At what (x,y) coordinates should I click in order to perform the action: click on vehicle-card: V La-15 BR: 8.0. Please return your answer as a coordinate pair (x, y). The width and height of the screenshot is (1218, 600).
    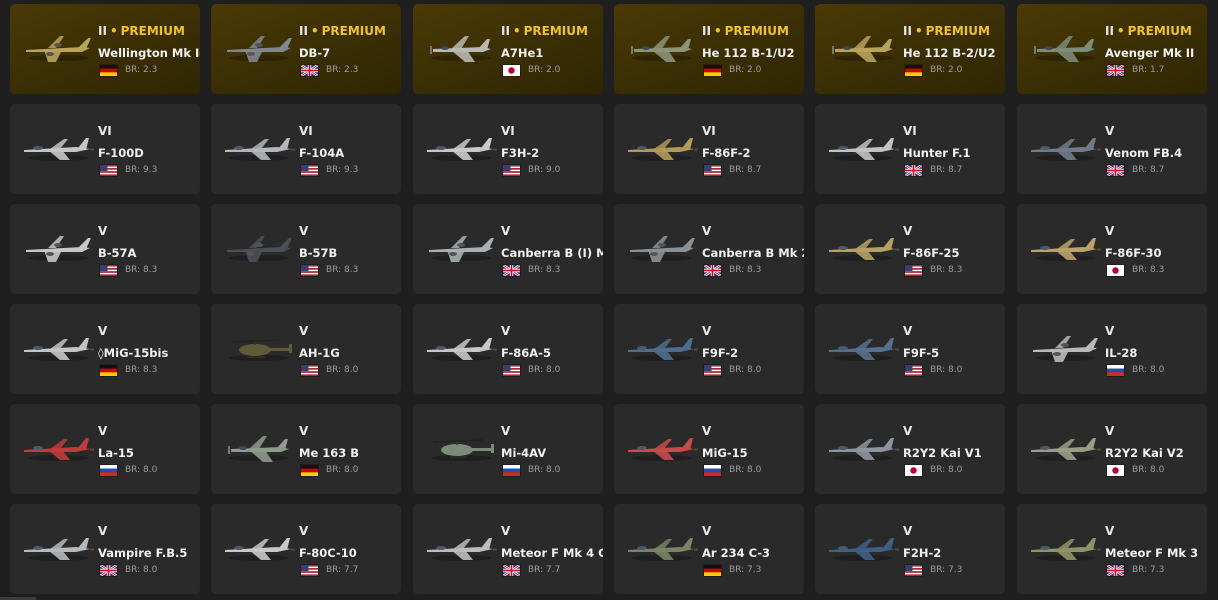
    Looking at the image, I should click on (105, 449).